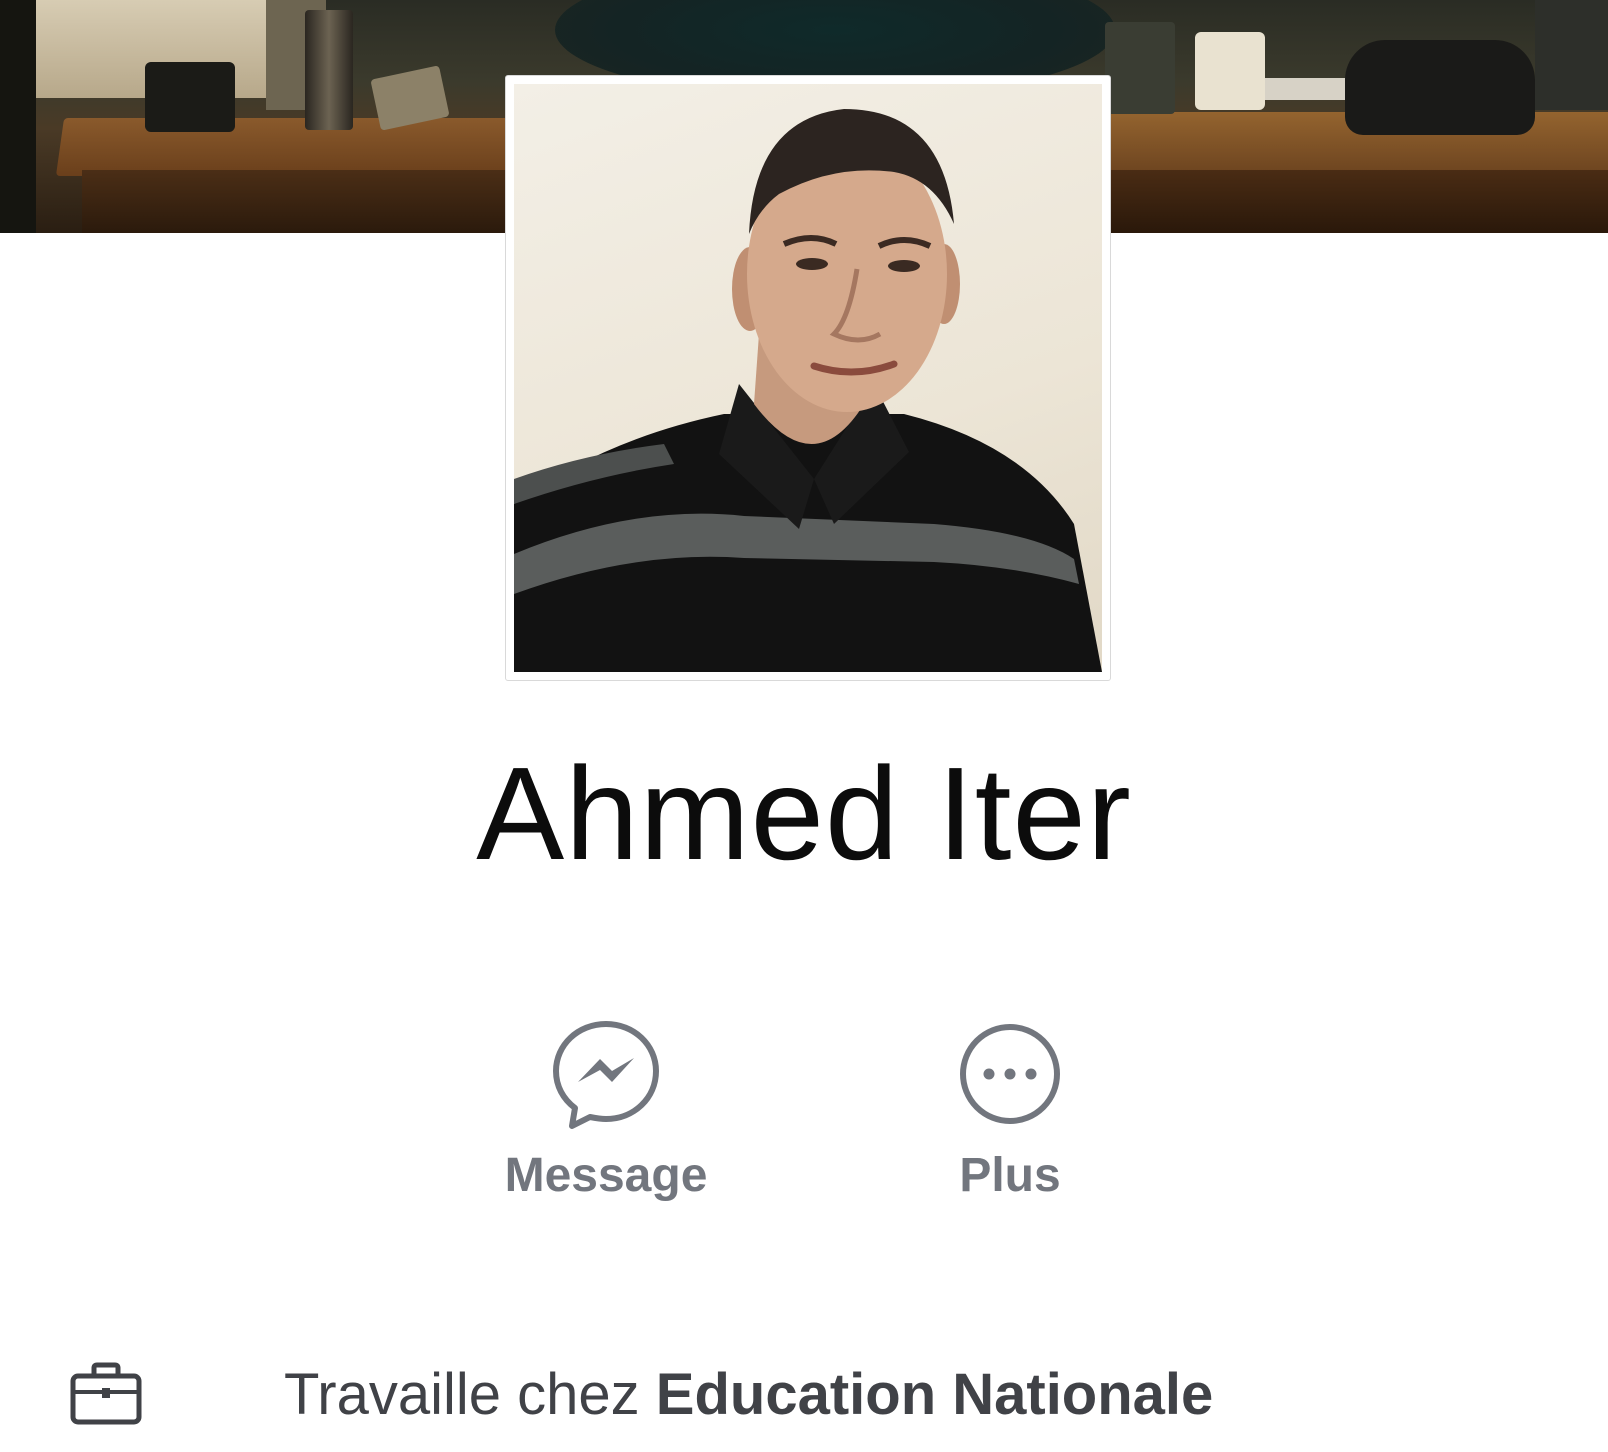 Image resolution: width=1608 pixels, height=1452 pixels. What do you see at coordinates (606, 1175) in the screenshot?
I see `message-label: Message` at bounding box center [606, 1175].